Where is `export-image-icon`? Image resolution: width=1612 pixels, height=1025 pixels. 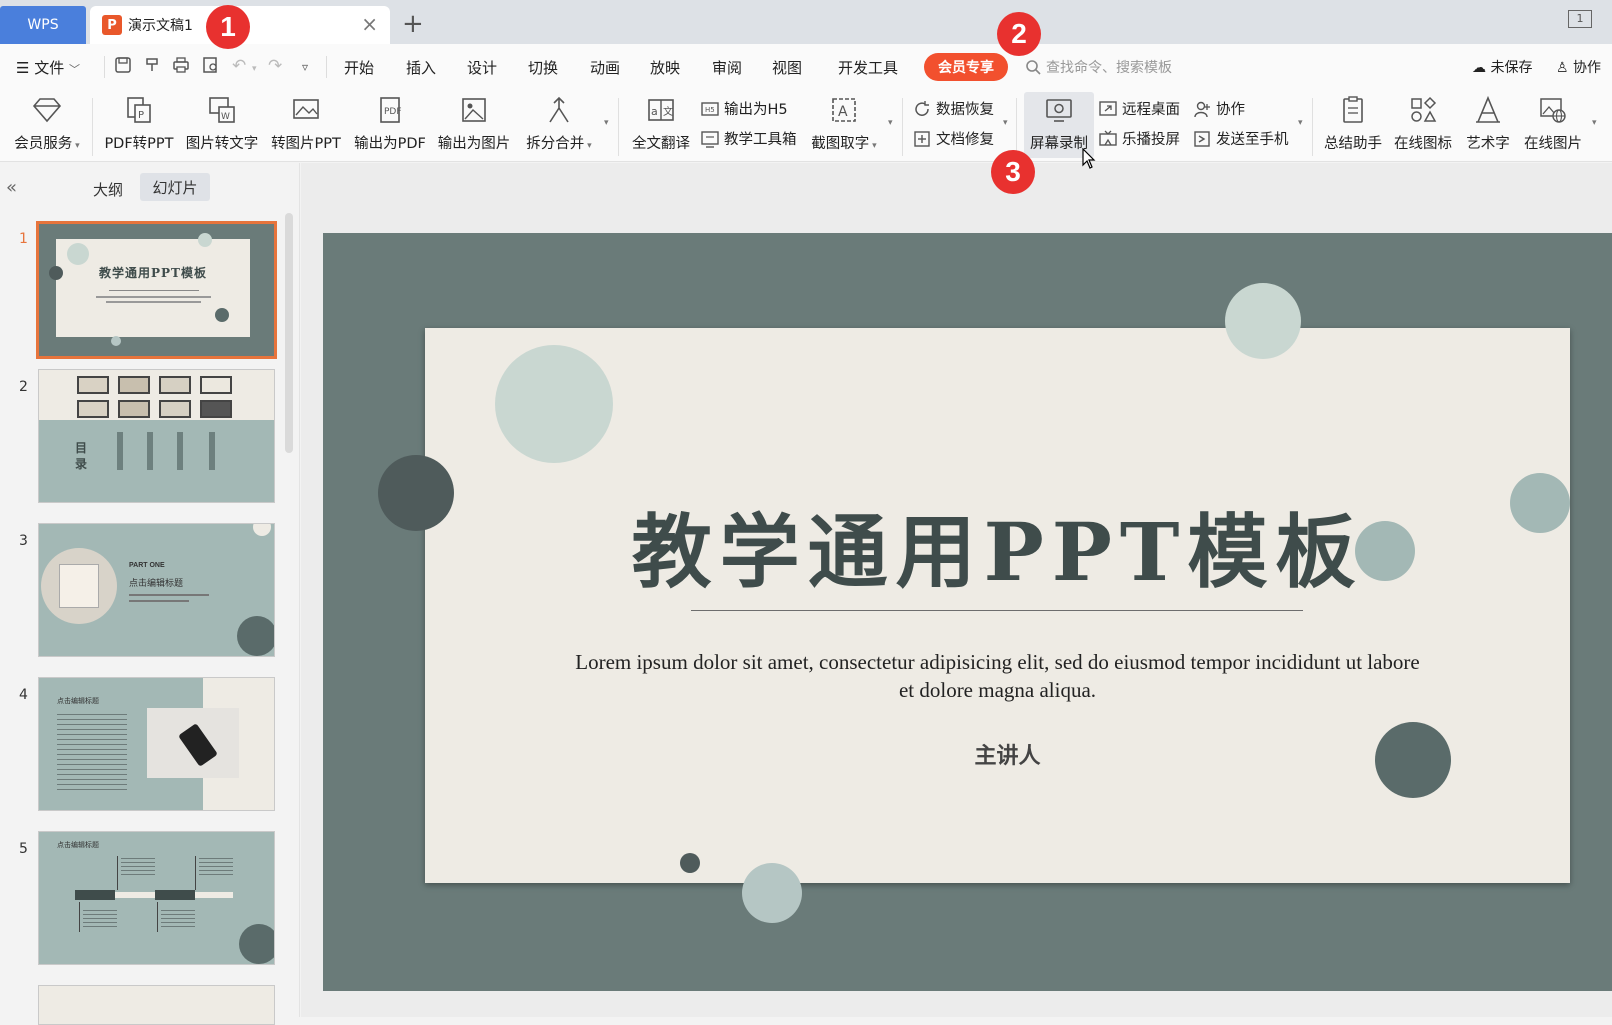
export-image-icon is located at coordinates (474, 110).